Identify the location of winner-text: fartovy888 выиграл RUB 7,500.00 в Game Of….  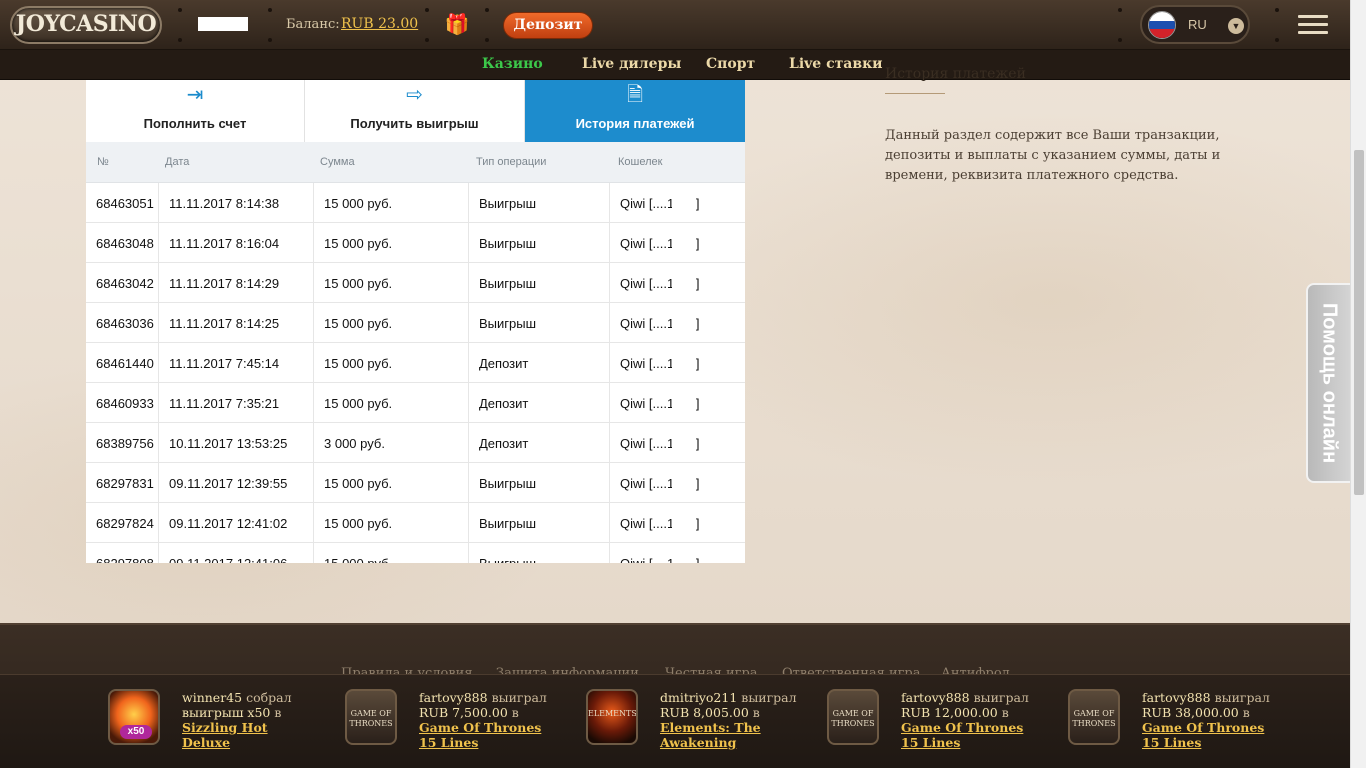
(484, 720).